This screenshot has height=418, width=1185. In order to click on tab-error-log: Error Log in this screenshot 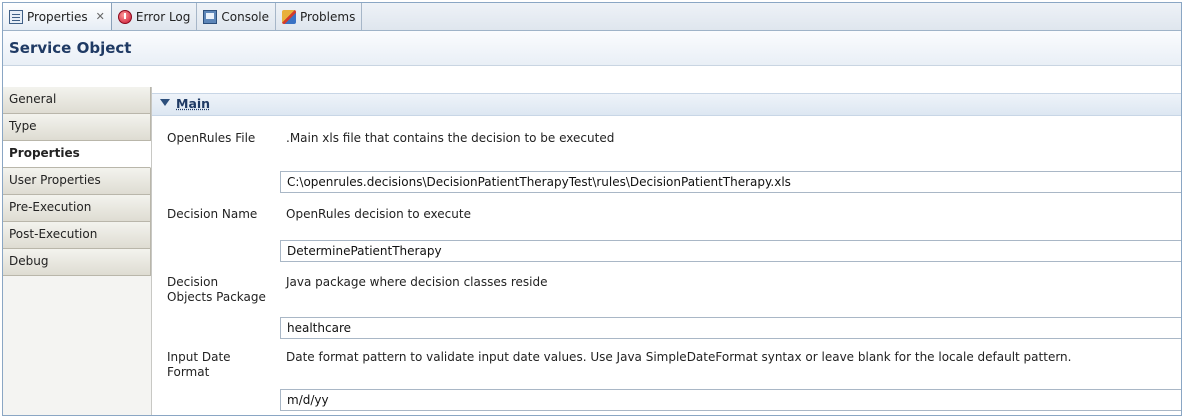, I will do `click(155, 16)`.